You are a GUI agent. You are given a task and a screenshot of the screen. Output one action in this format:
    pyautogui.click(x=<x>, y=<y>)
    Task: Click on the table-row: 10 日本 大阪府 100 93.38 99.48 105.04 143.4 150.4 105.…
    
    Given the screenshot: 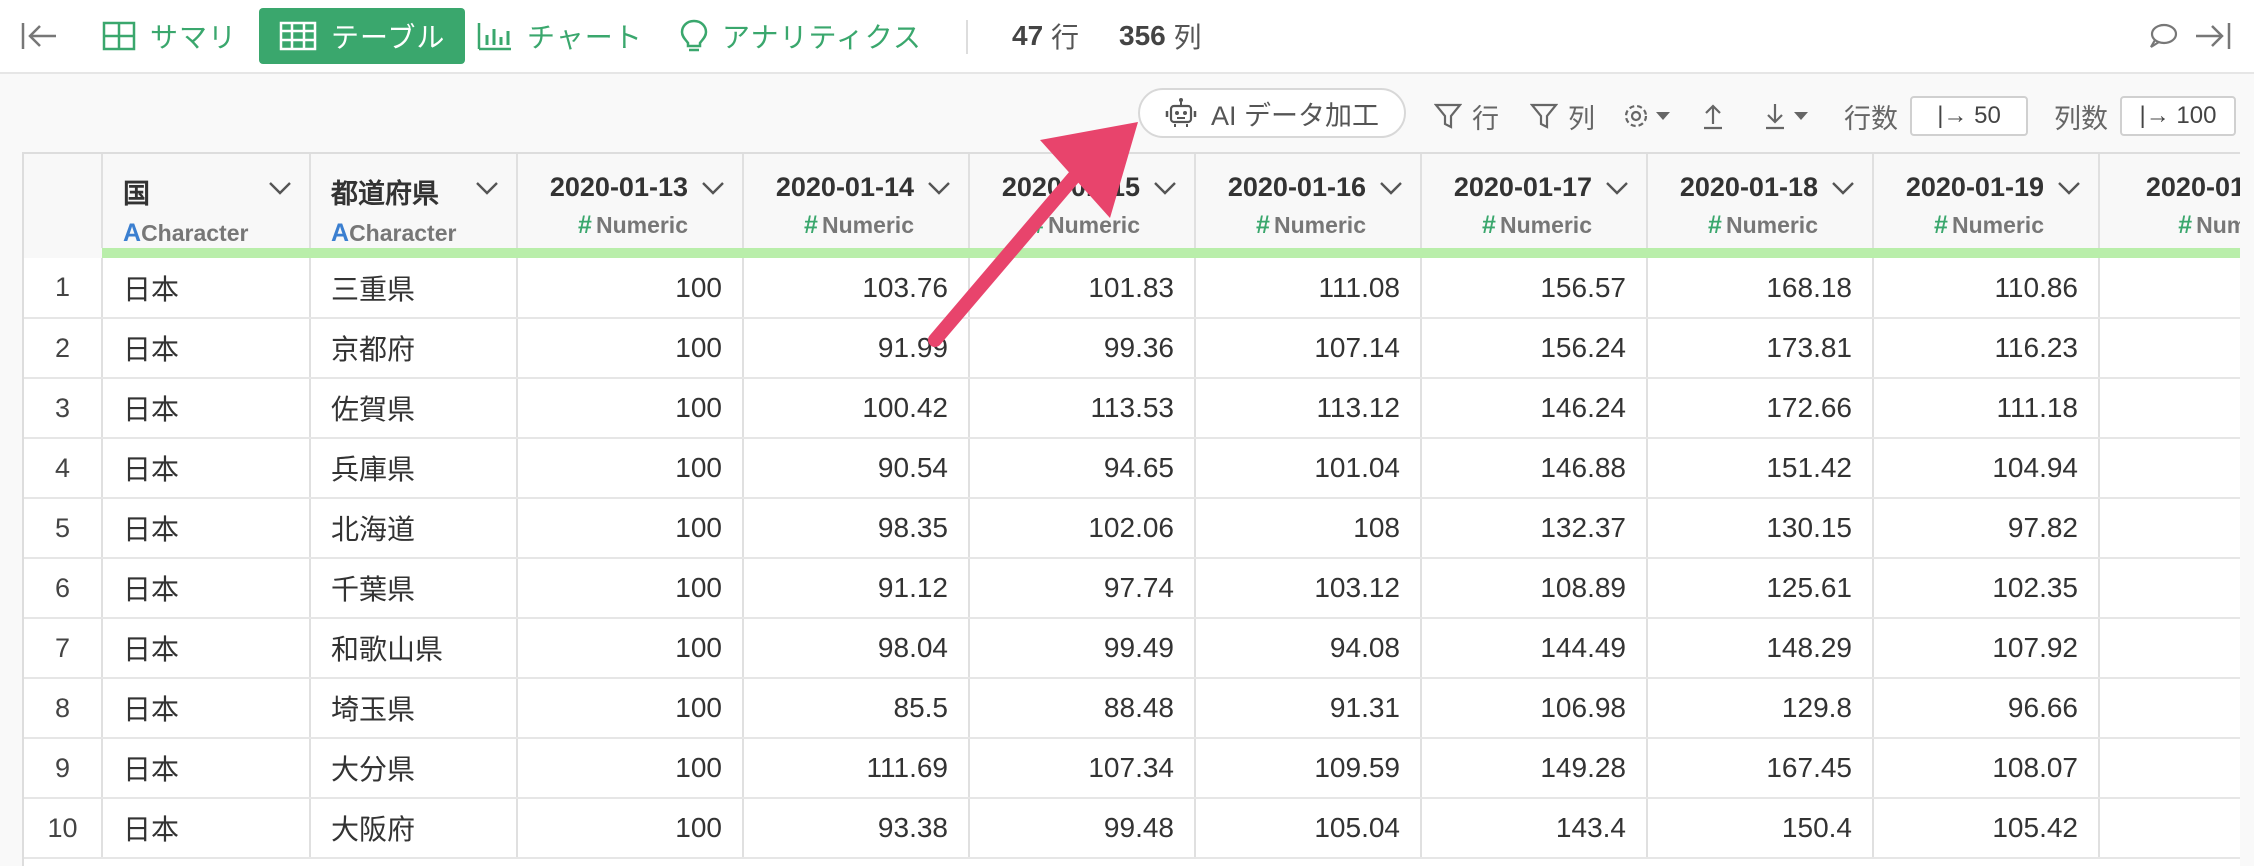 What is the action you would take?
    pyautogui.click(x=1132, y=828)
    